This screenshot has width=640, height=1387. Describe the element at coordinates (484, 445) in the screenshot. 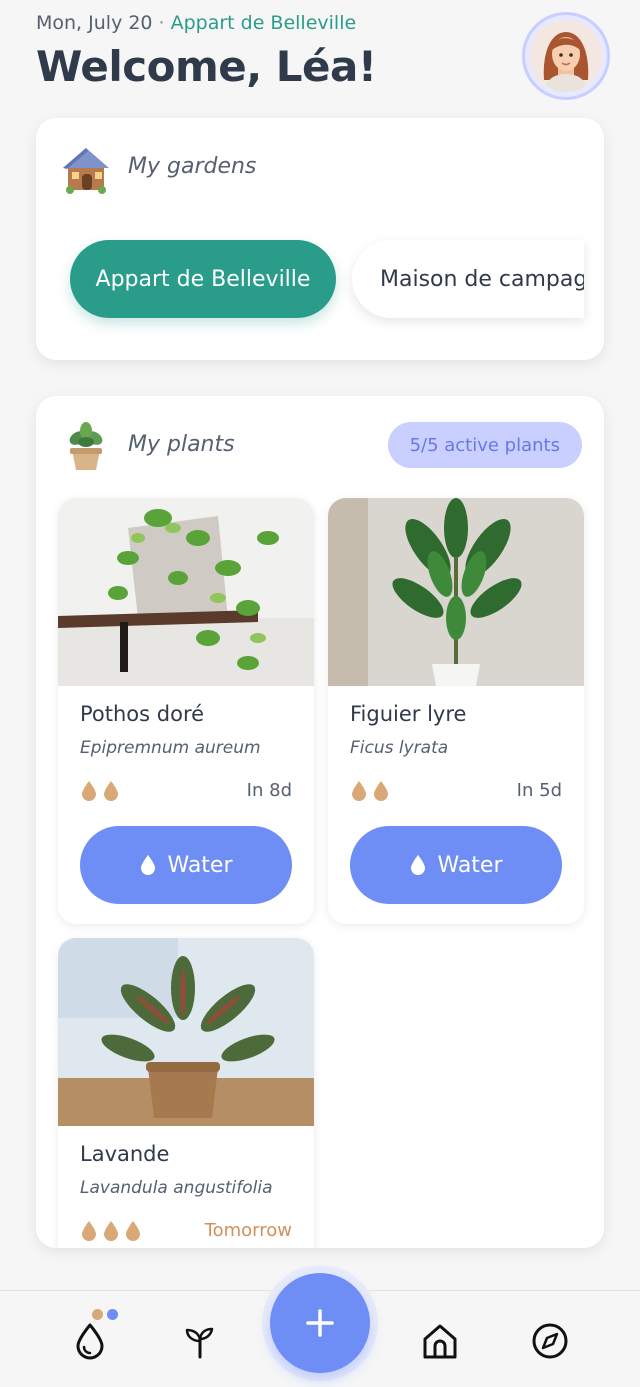

I see `active-plants-badge: 5/5 active plants` at that location.